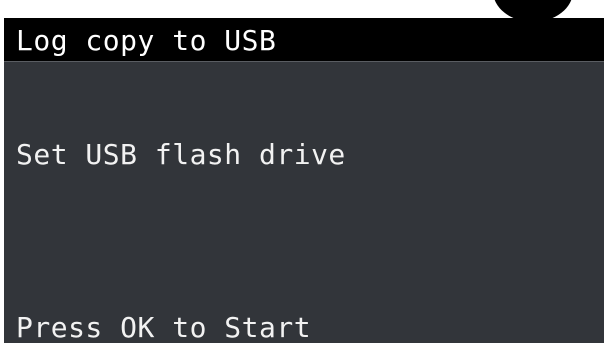 This screenshot has height=343, width=604. What do you see at coordinates (304, 61) in the screenshot?
I see `title-divider` at bounding box center [304, 61].